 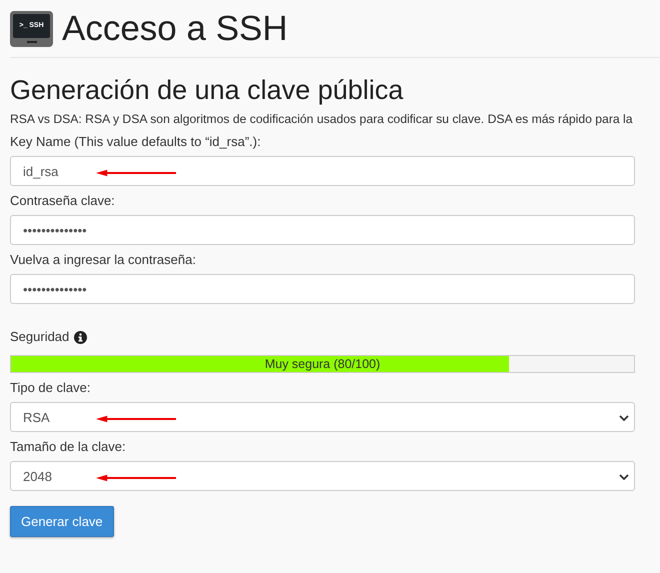 I want to click on field-label: Seguridad, so click(x=40, y=337).